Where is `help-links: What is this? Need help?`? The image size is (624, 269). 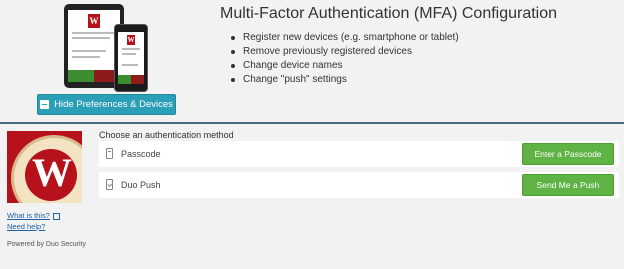 help-links: What is this? Need help? is located at coordinates (33, 221).